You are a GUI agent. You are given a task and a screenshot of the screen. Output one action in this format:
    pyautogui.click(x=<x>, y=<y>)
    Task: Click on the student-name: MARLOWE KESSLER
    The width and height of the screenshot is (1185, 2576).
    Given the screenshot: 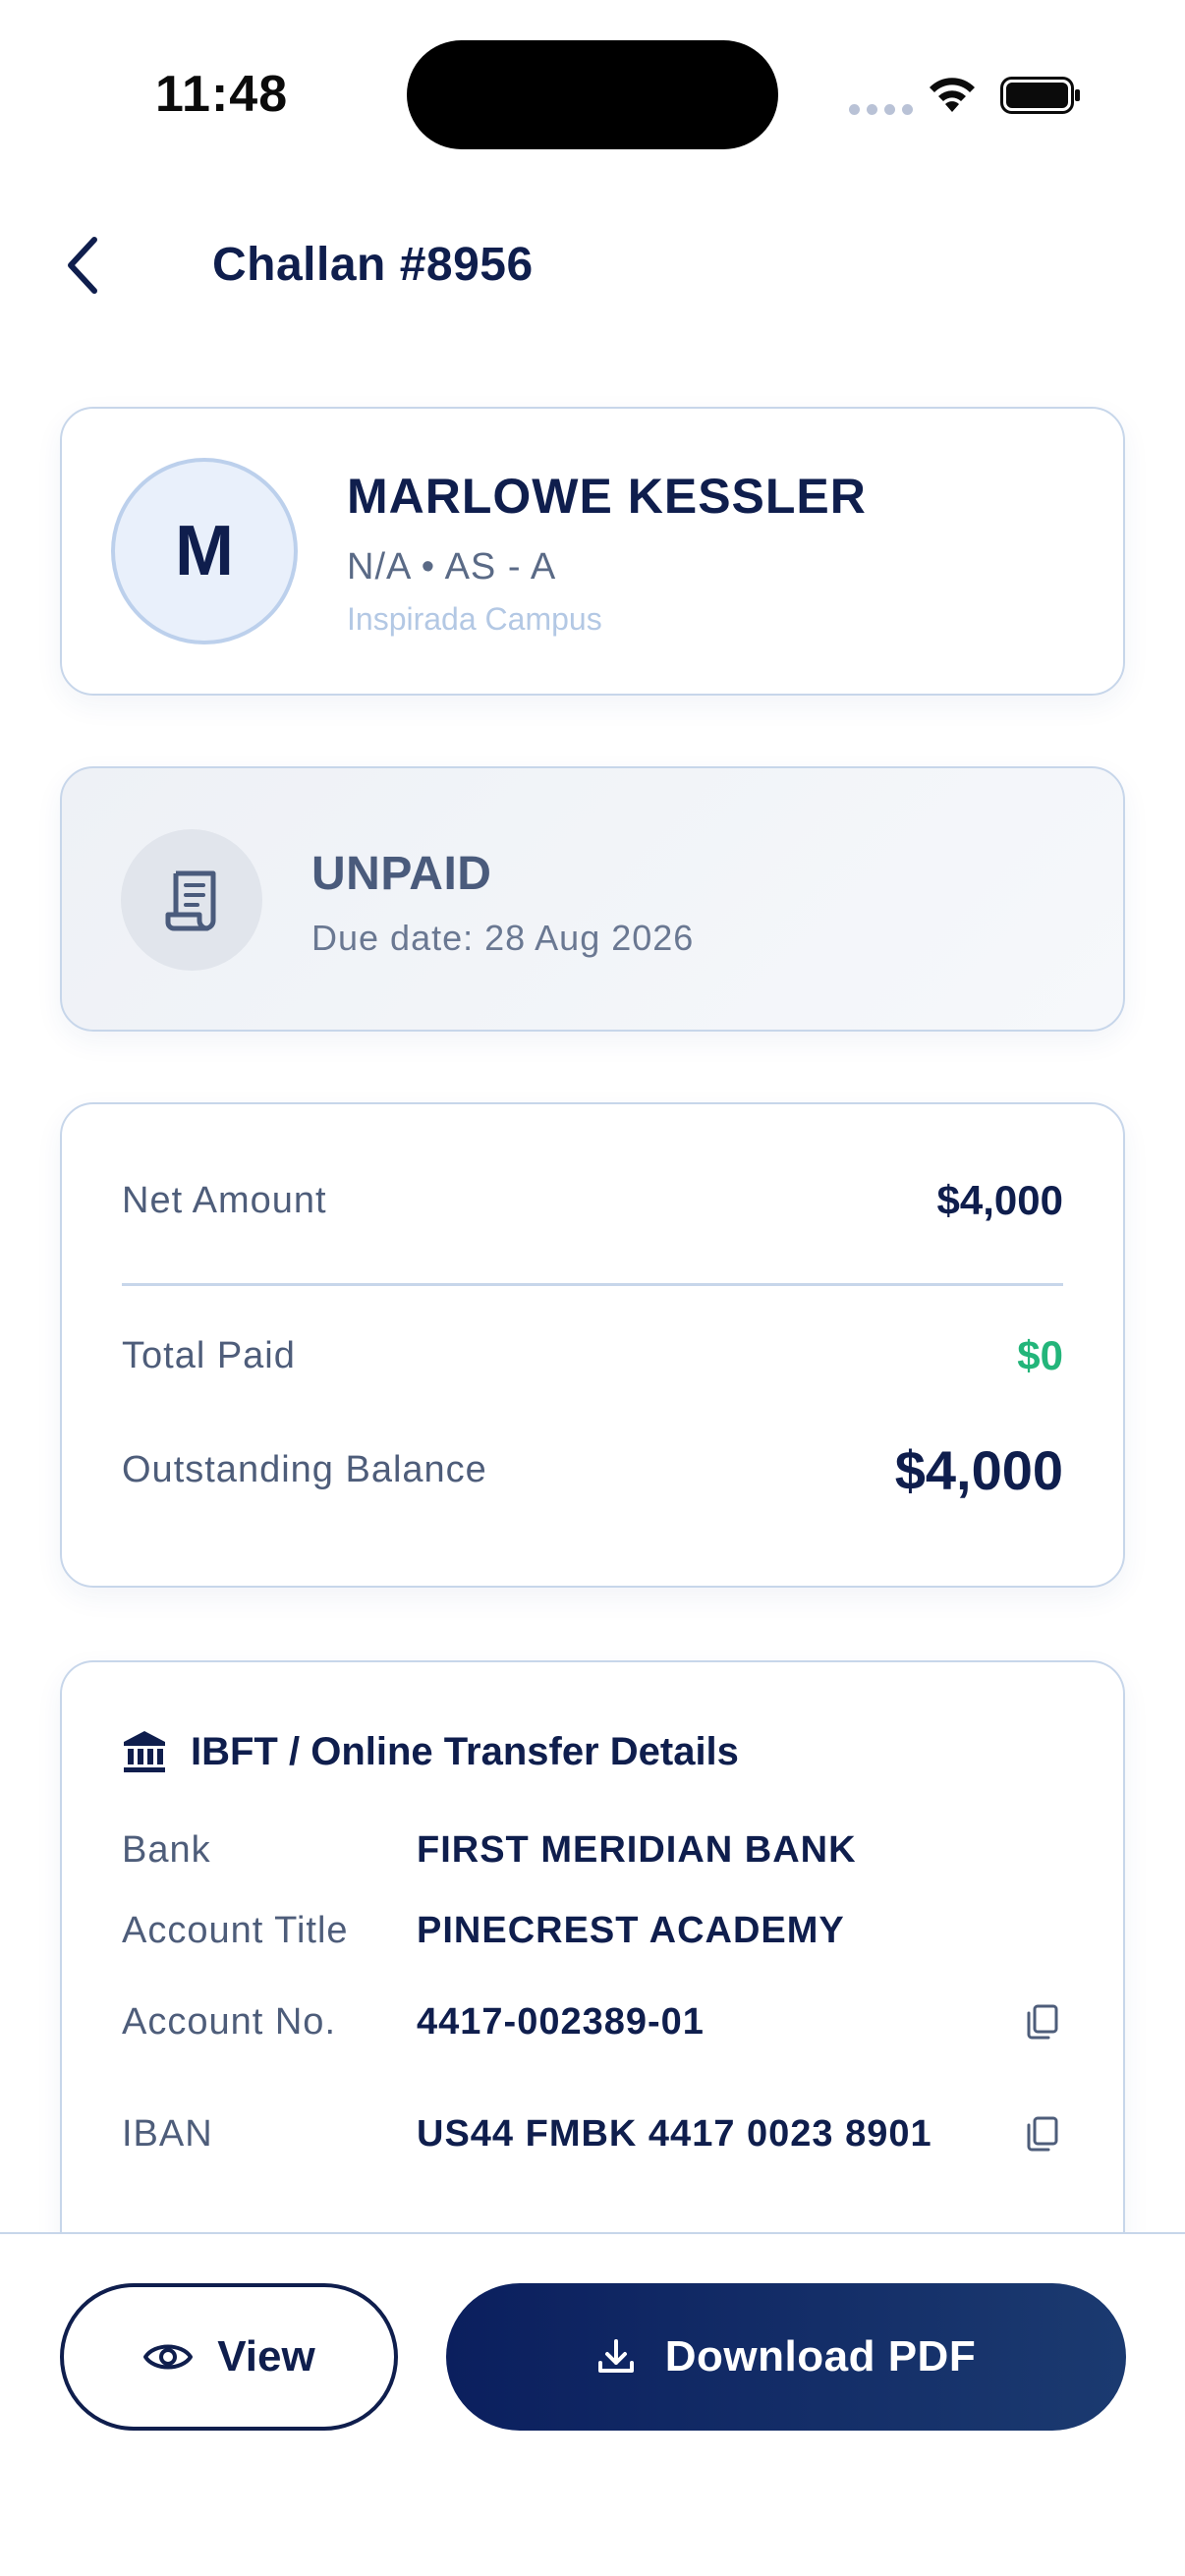 What is the action you would take?
    pyautogui.click(x=607, y=496)
    